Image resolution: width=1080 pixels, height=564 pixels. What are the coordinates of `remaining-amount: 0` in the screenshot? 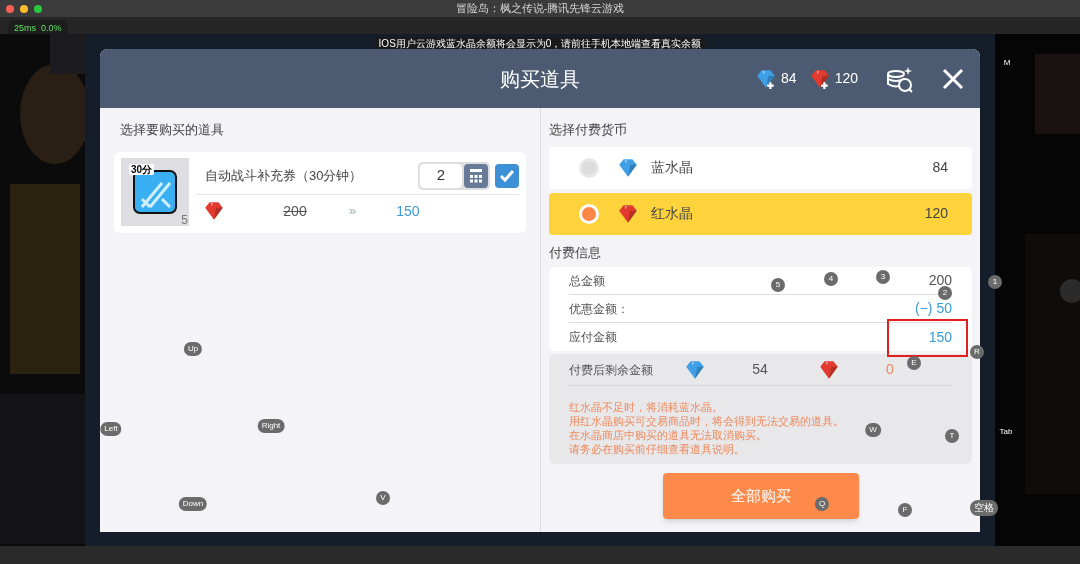 It's located at (890, 369).